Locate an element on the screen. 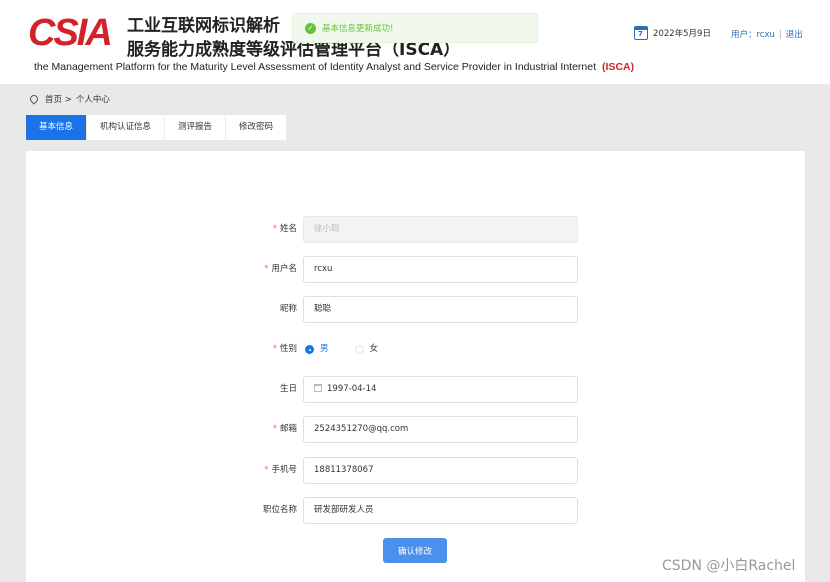  radio-checked-icon is located at coordinates (309, 349).